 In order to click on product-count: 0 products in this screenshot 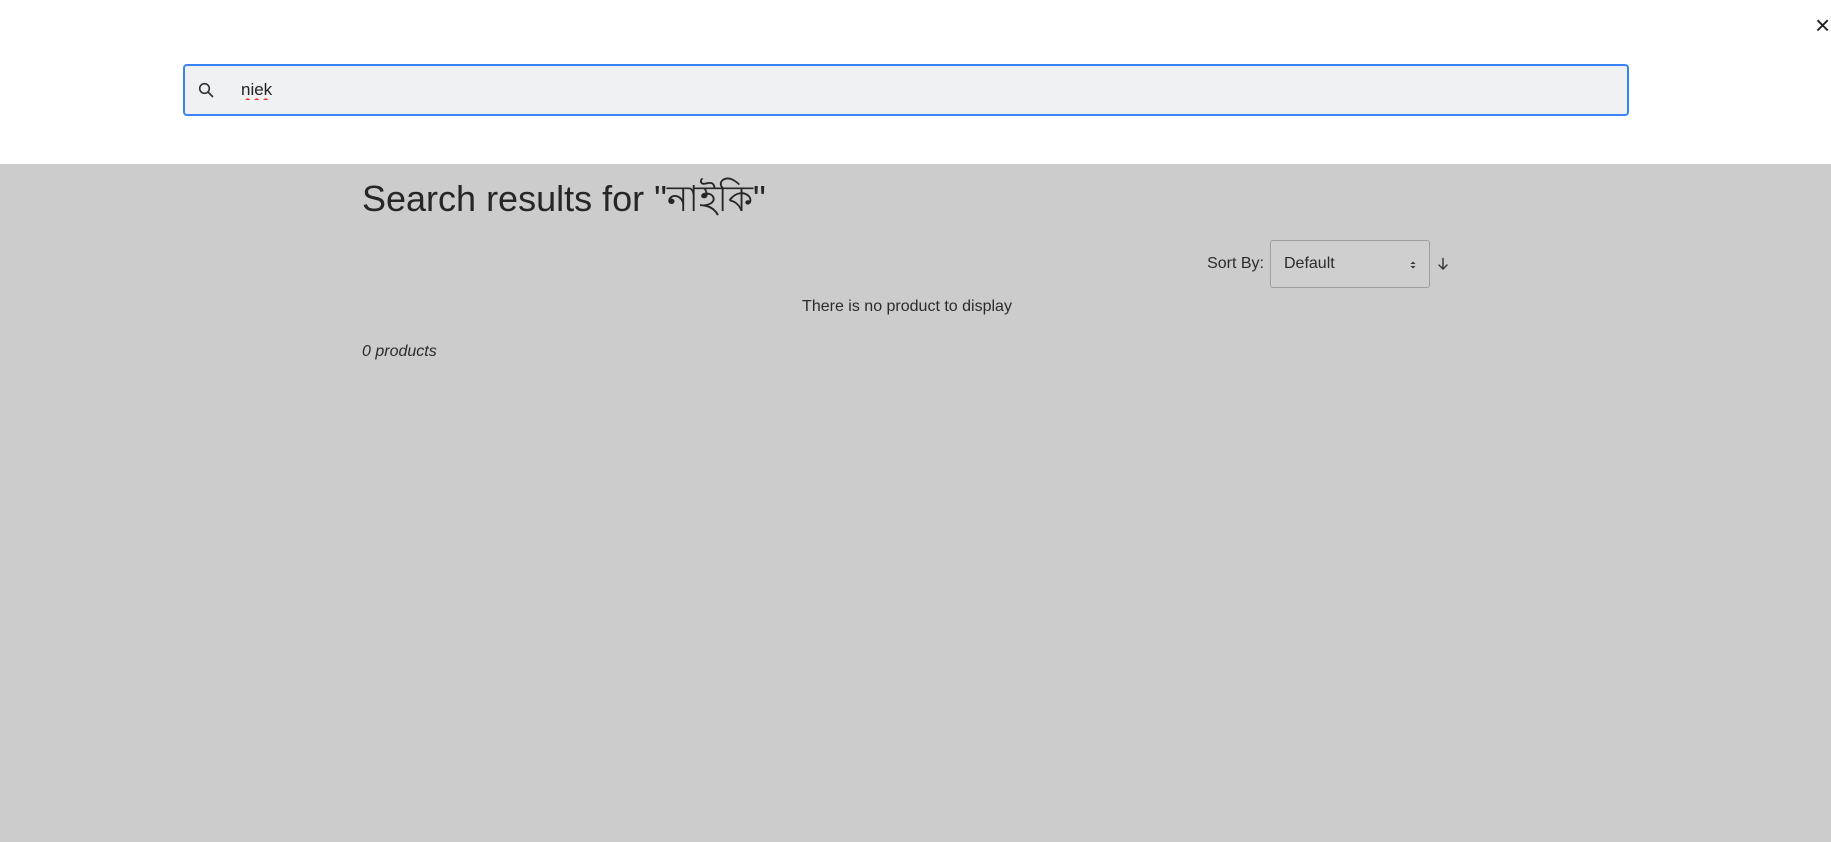, I will do `click(399, 351)`.